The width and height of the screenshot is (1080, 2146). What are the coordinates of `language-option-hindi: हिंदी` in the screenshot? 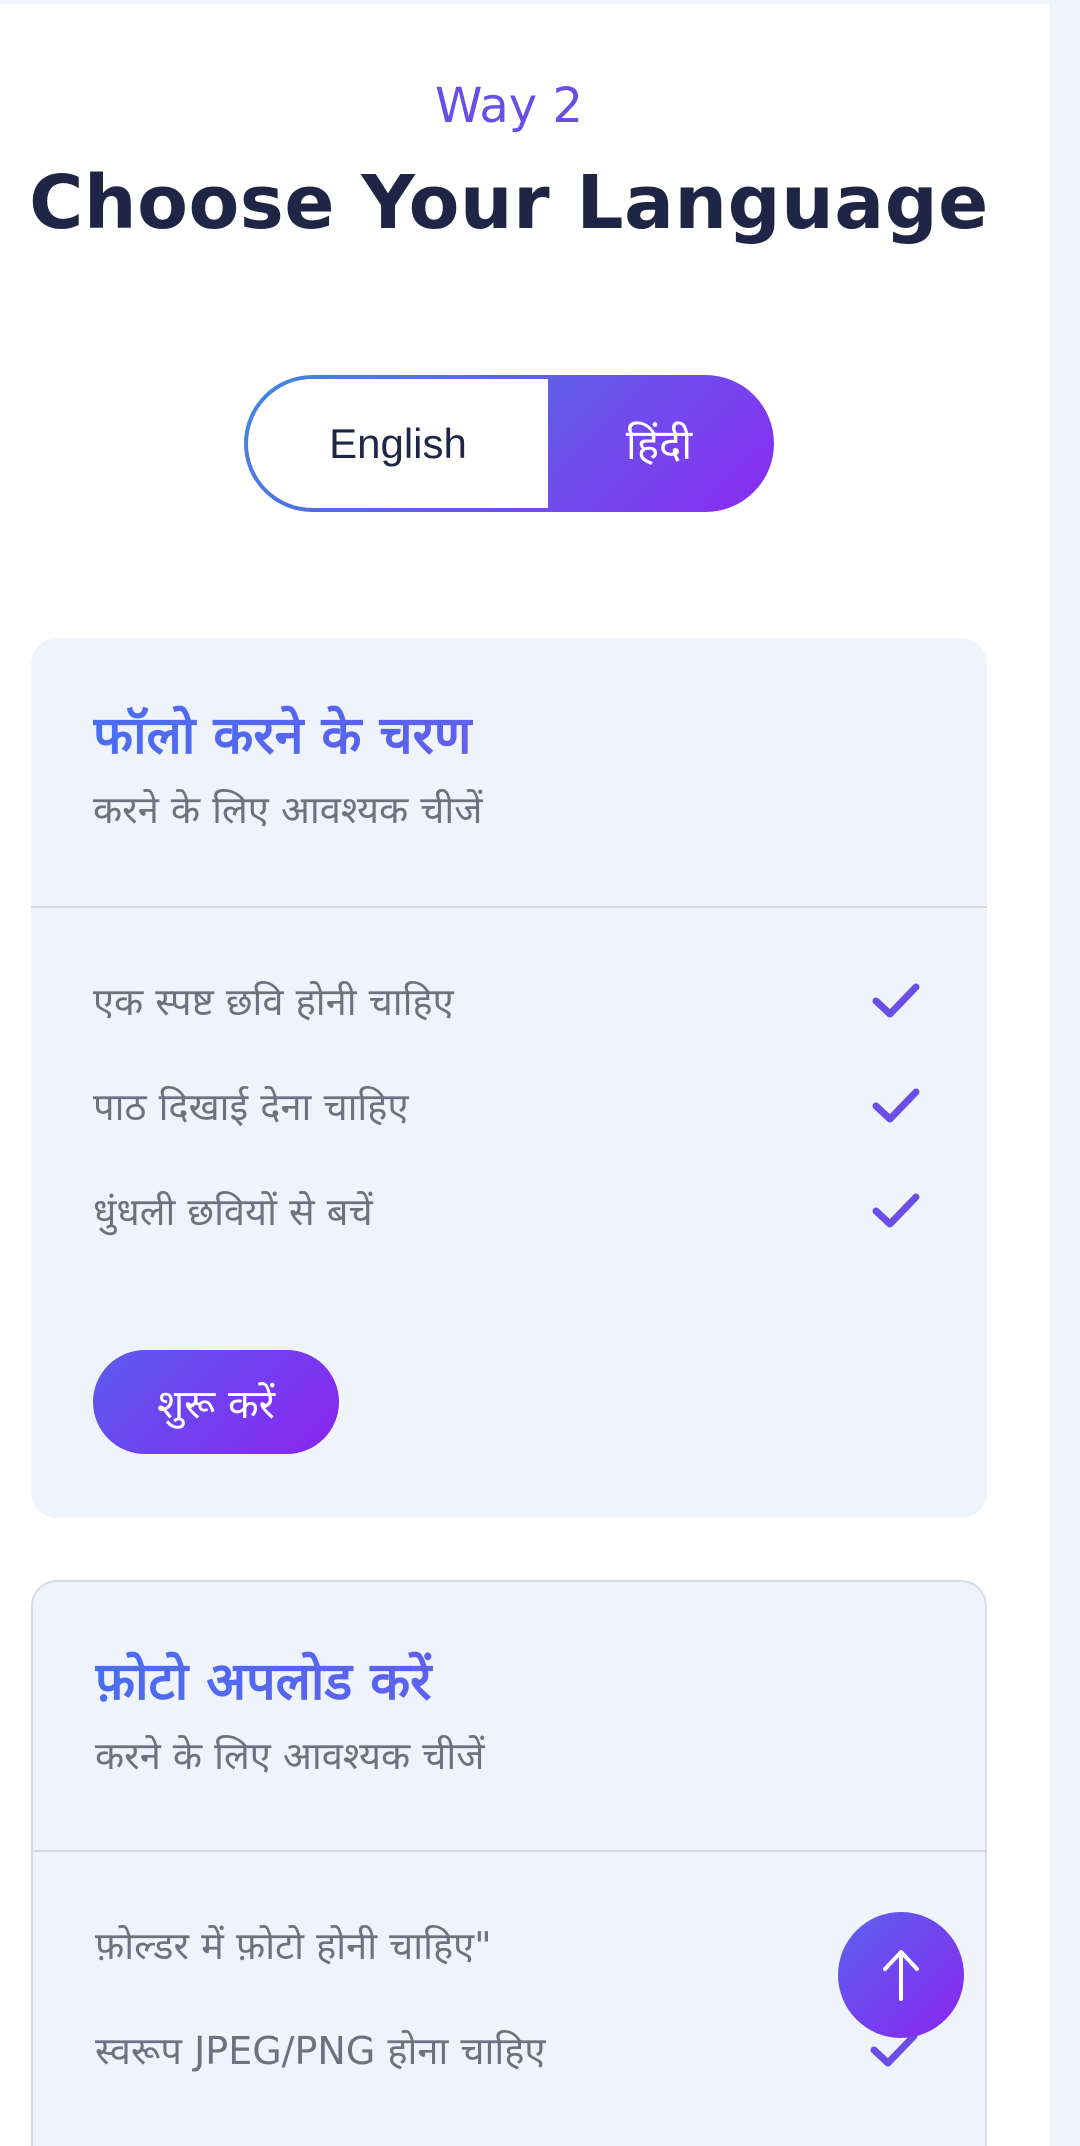 It's located at (659, 443).